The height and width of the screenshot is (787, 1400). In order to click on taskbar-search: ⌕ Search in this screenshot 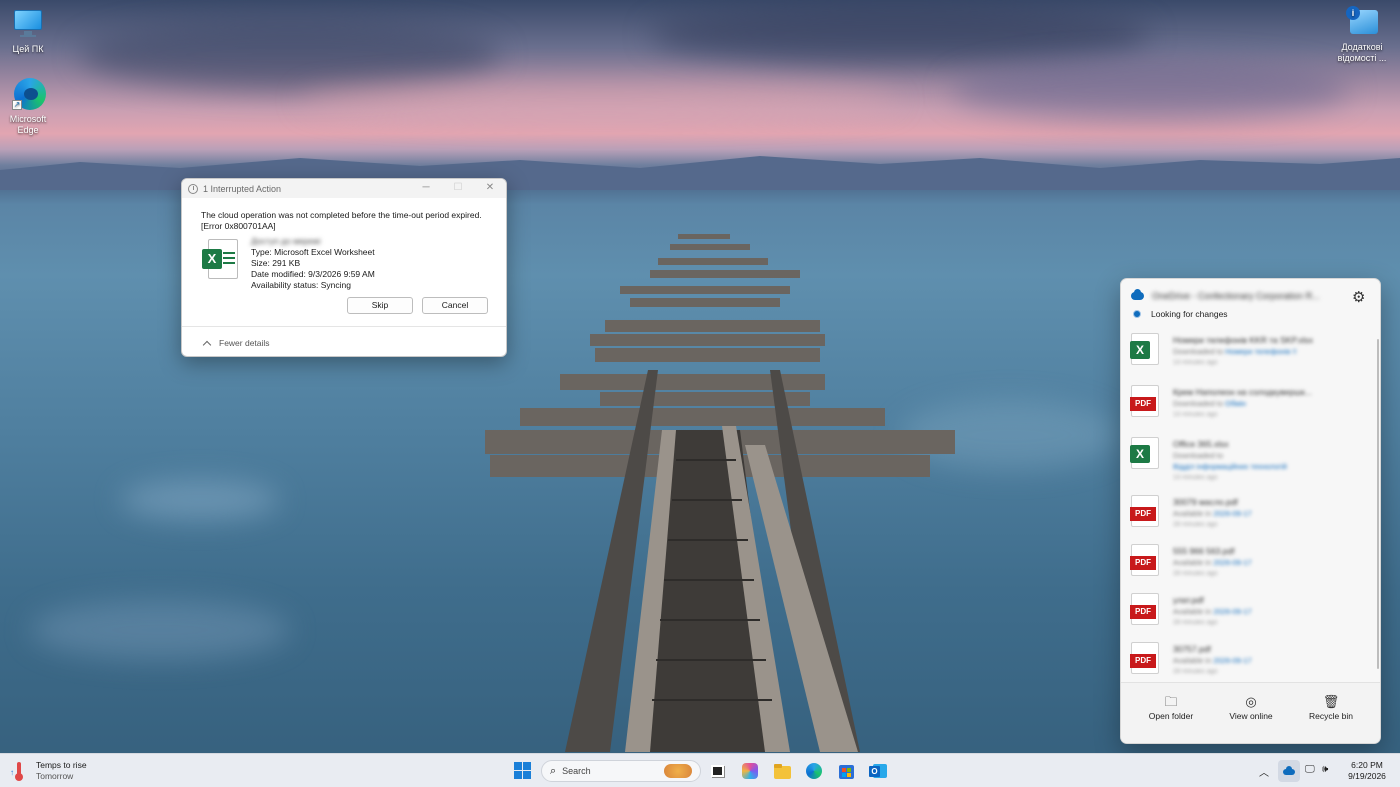, I will do `click(621, 771)`.